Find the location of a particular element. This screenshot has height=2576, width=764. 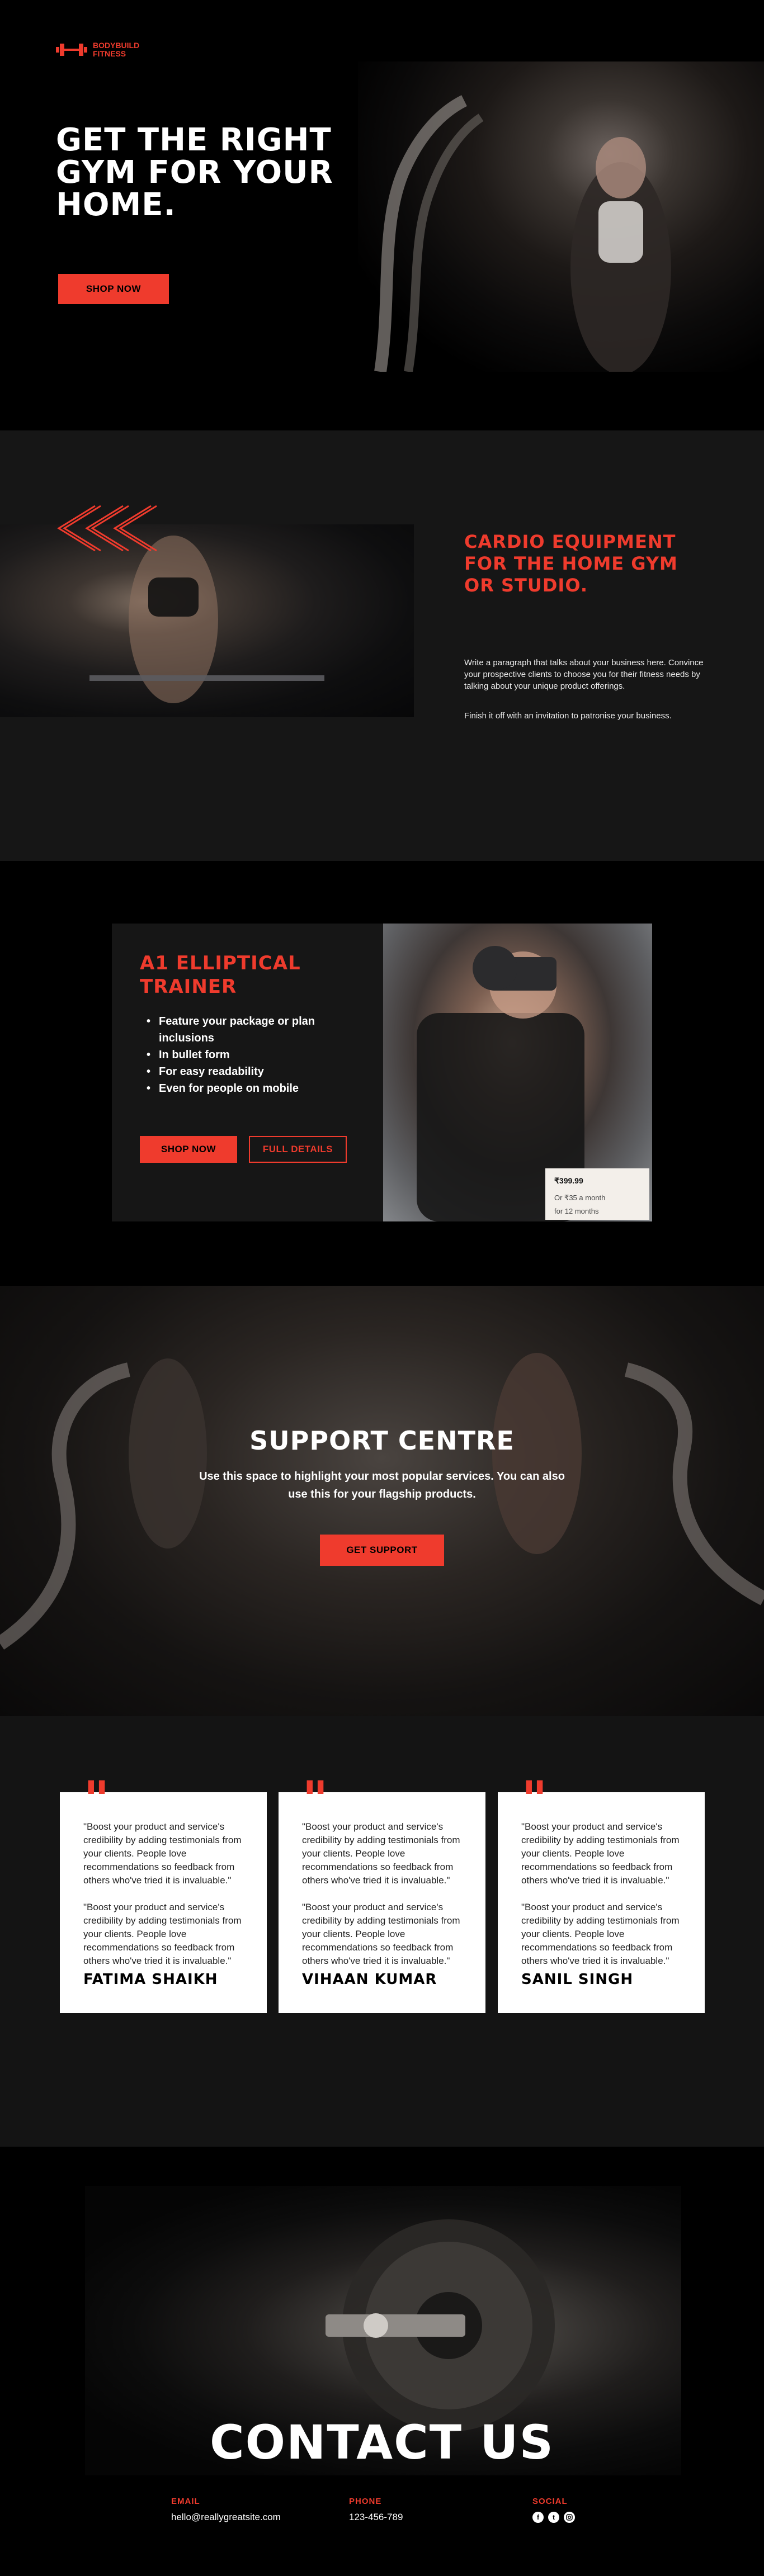

testimonial-author: FATIMA SHAIKH is located at coordinates (150, 1979).